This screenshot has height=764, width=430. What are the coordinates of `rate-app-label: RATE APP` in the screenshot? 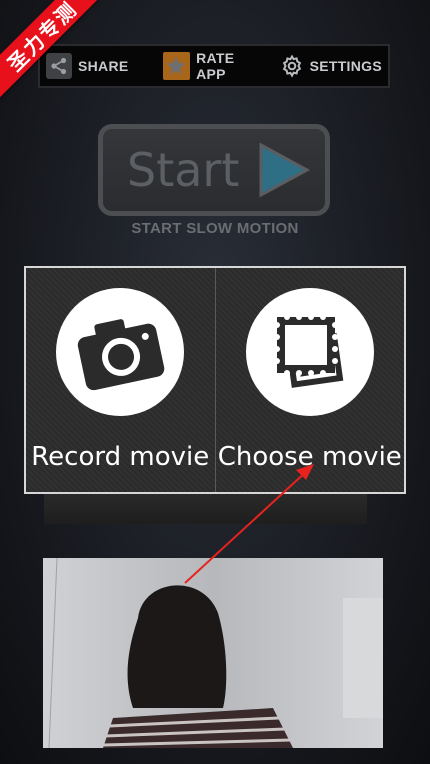 It's located at (215, 66).